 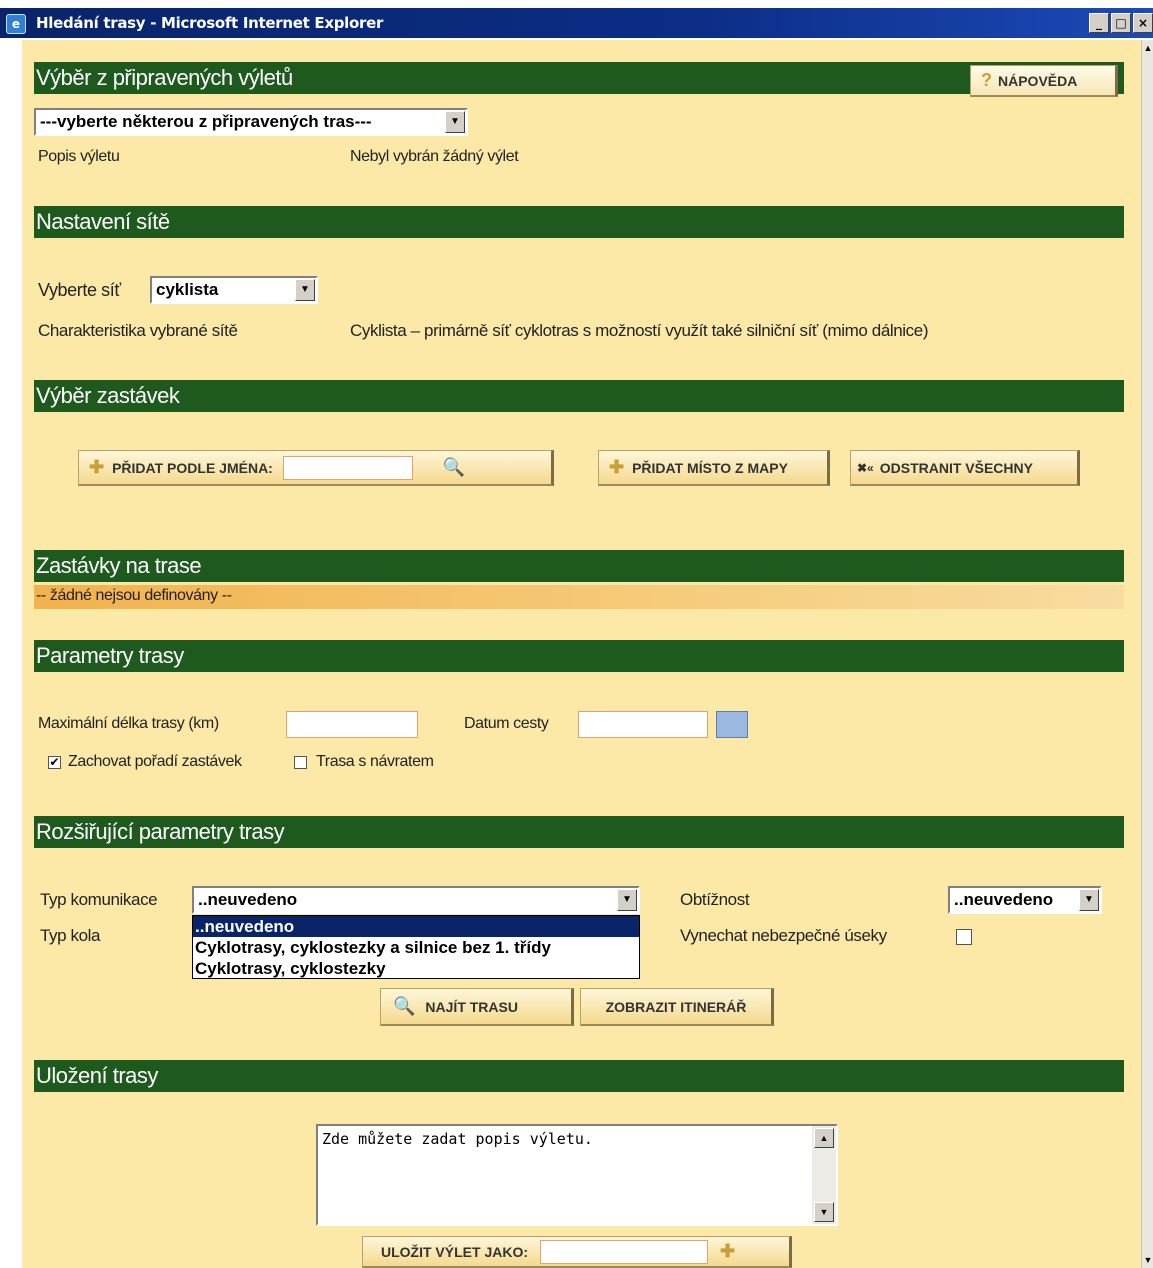 I want to click on road-type-option: ..neuvedeno, so click(x=416, y=926).